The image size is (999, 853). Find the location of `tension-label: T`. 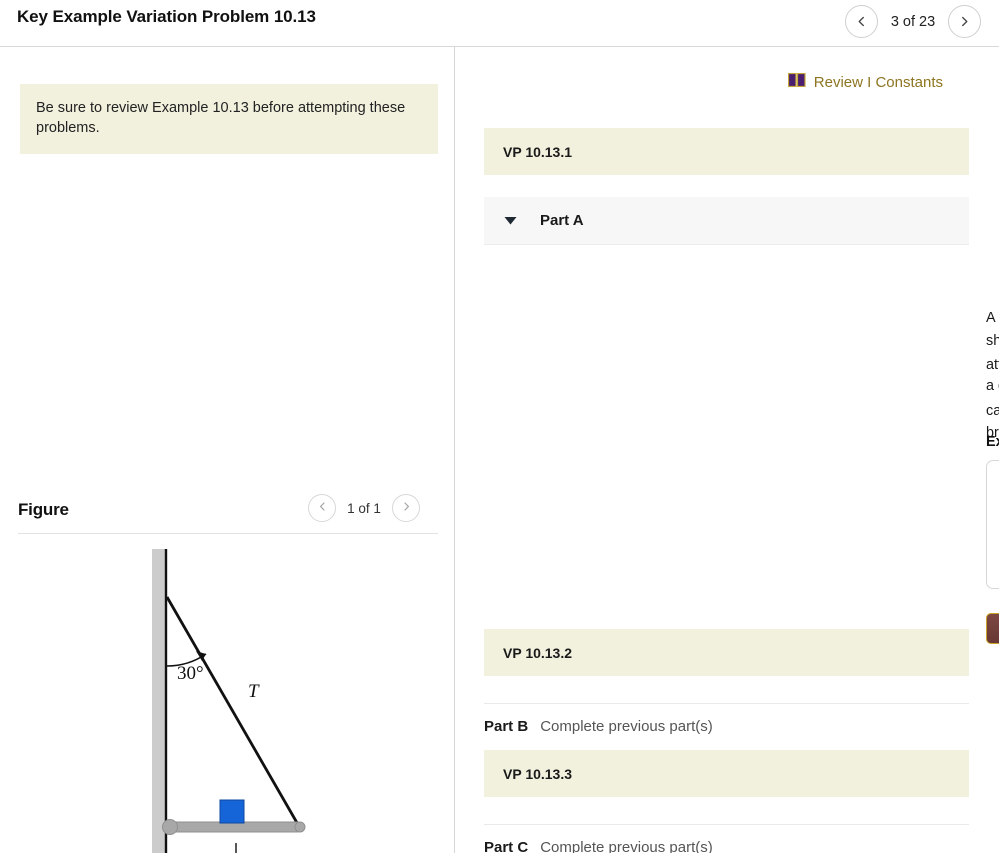

tension-label: T is located at coordinates (254, 691).